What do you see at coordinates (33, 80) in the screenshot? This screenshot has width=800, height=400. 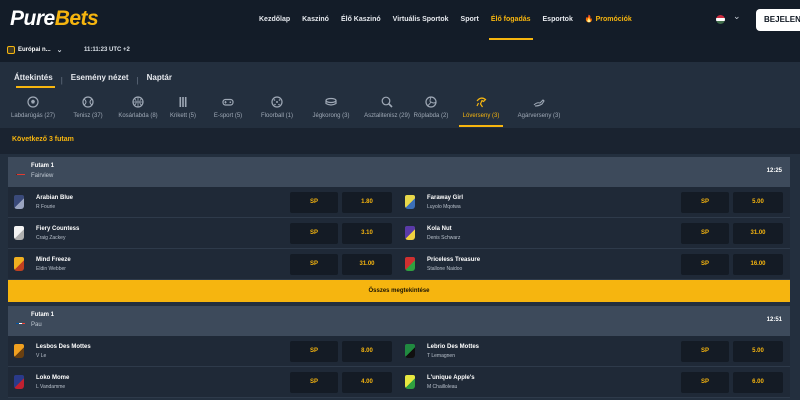 I see `tab-overview: Áttekintés` at bounding box center [33, 80].